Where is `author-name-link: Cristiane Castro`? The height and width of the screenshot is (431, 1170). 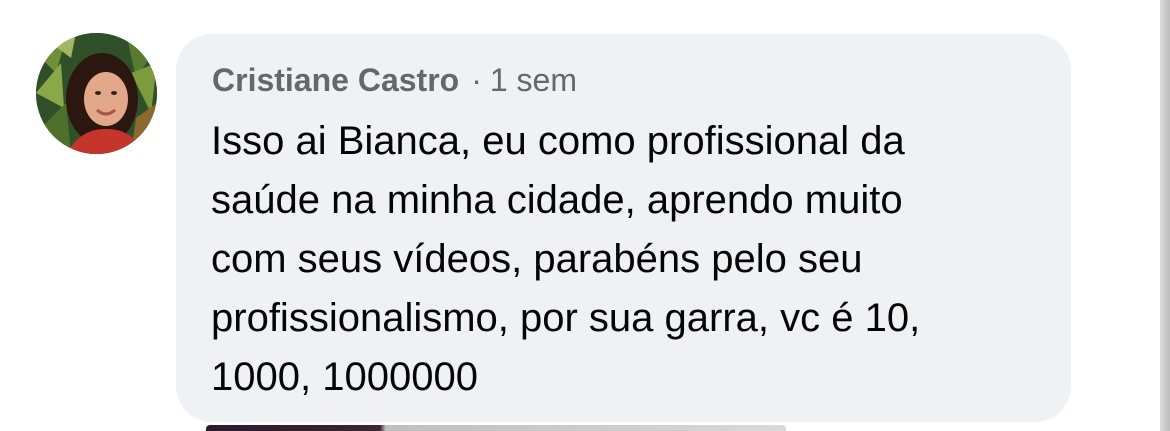
author-name-link: Cristiane Castro is located at coordinates (335, 80).